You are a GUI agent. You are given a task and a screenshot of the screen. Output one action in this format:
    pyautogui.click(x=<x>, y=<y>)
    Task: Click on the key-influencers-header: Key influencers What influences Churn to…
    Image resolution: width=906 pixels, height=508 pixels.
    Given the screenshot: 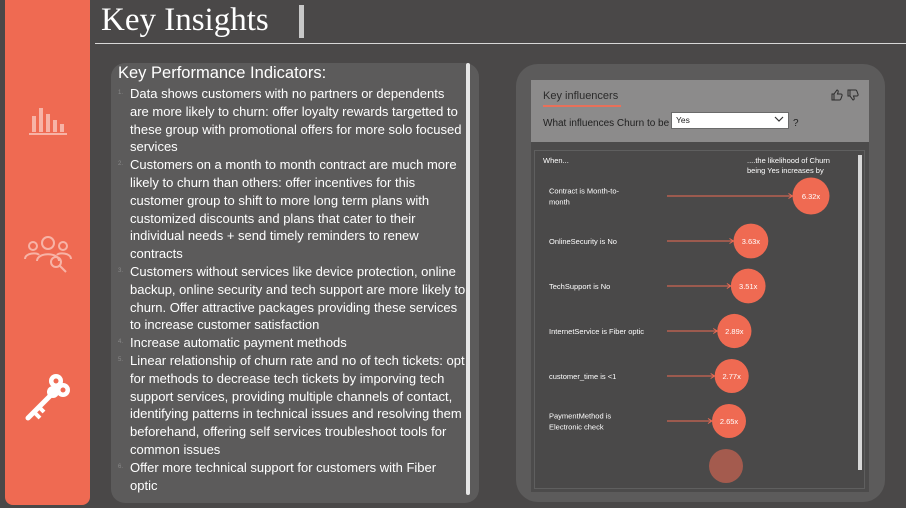 What is the action you would take?
    pyautogui.click(x=700, y=111)
    